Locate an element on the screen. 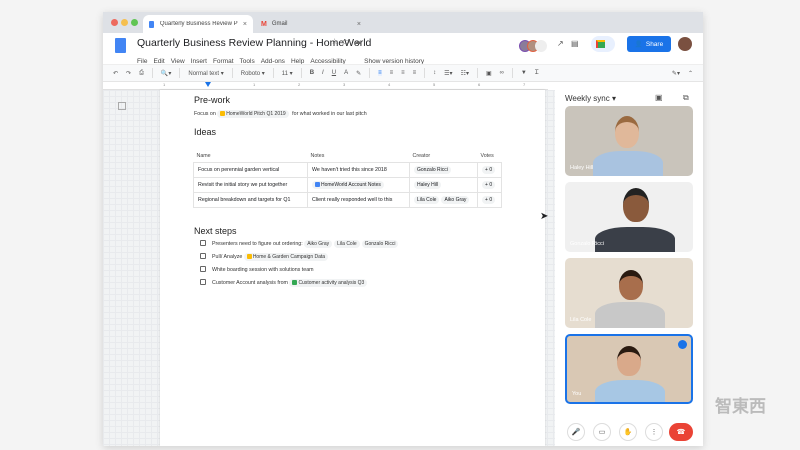 This screenshot has width=800, height=450. file-chip: HomeWorld Account Notes is located at coordinates (348, 184).